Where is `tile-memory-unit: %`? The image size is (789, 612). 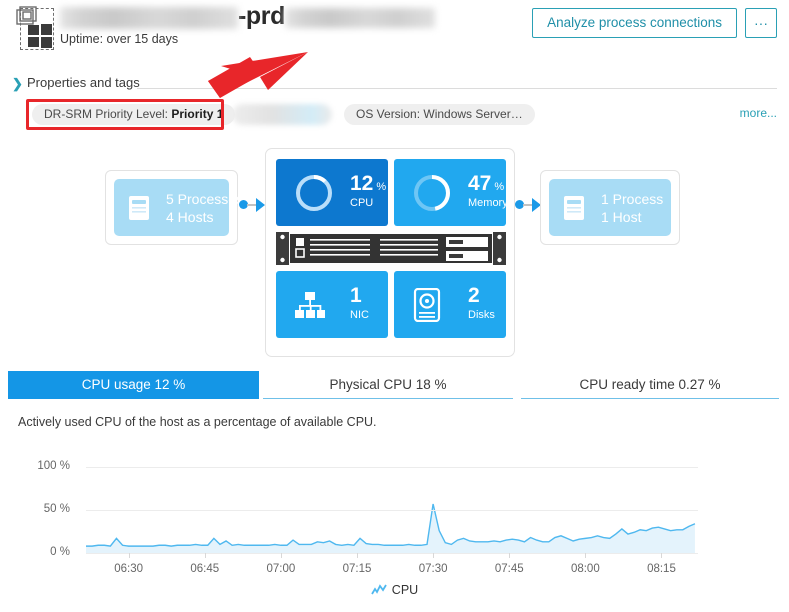
tile-memory-unit: % is located at coordinates (499, 187).